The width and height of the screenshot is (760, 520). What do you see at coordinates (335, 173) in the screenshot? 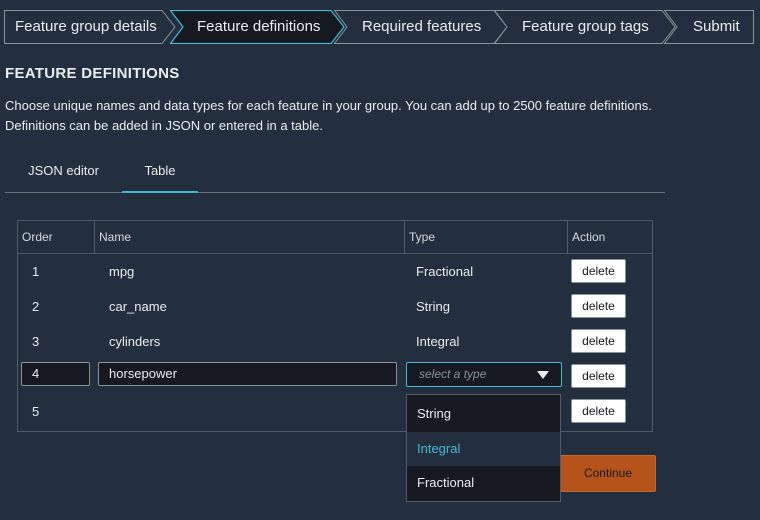
I see `editor-tabs: JSON editor Table` at bounding box center [335, 173].